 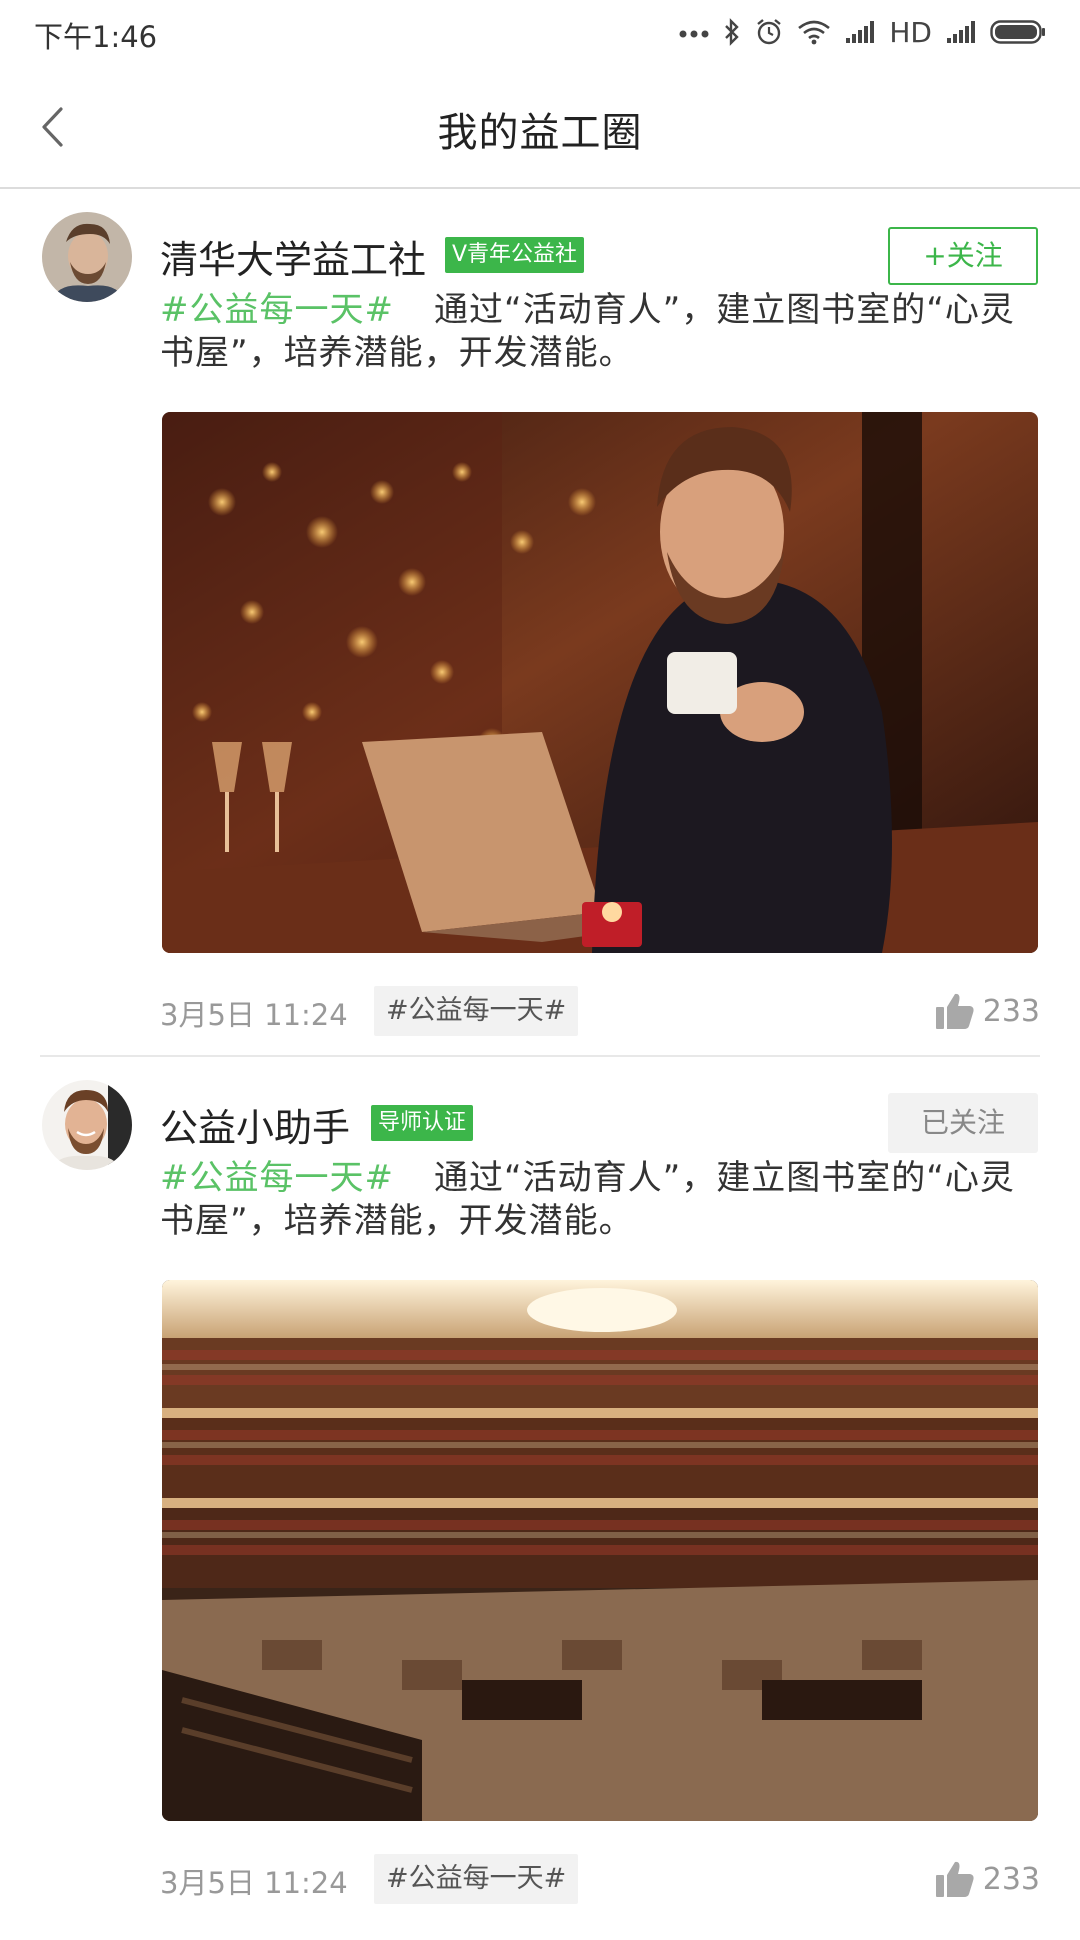 I want to click on network-type-label: HD, so click(x=910, y=32).